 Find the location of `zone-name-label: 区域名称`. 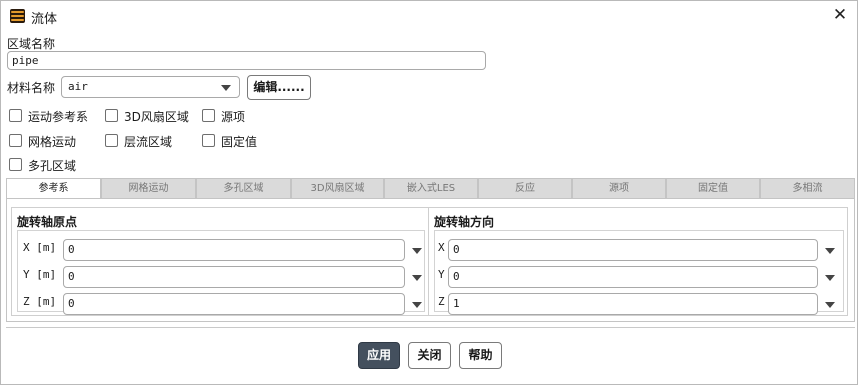

zone-name-label: 区域名称 is located at coordinates (31, 44).